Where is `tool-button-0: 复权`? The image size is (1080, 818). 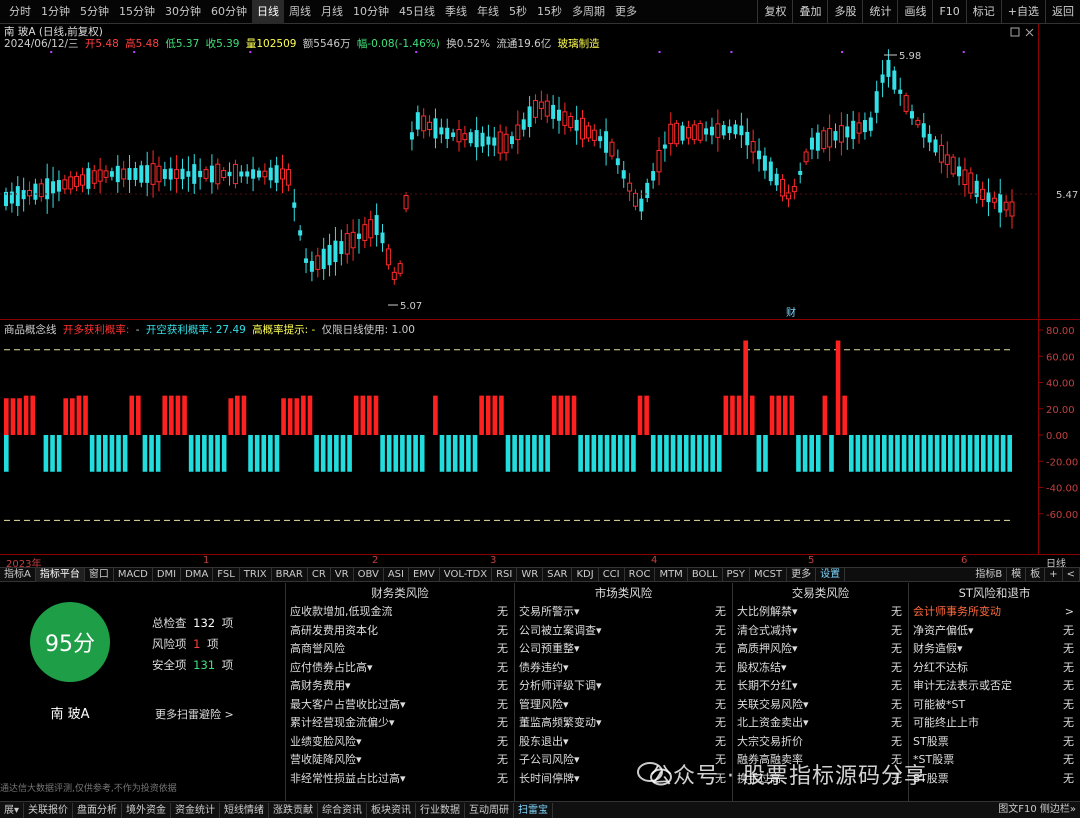
tool-button-0: 复权 is located at coordinates (774, 12).